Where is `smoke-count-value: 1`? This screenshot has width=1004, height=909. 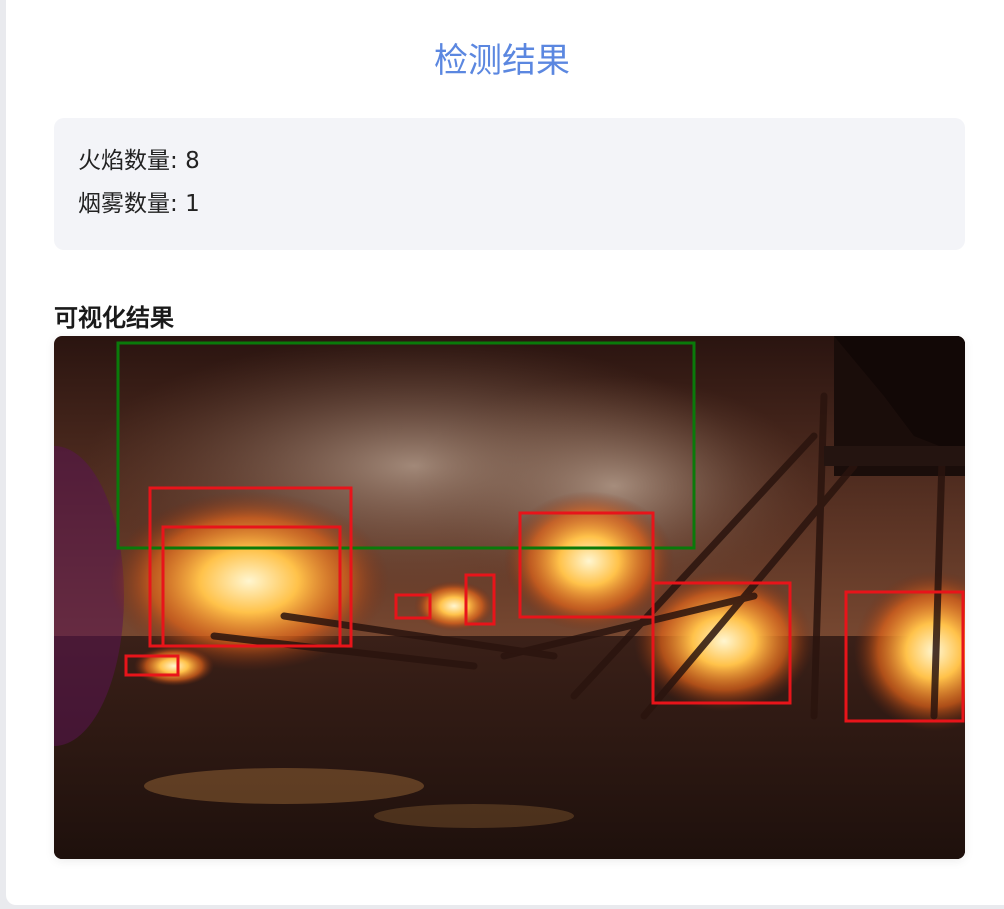 smoke-count-value: 1 is located at coordinates (192, 204).